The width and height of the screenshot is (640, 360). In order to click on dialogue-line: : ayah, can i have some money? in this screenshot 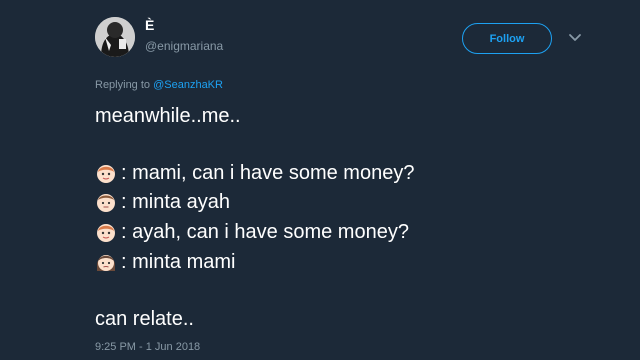, I will do `click(252, 232)`.